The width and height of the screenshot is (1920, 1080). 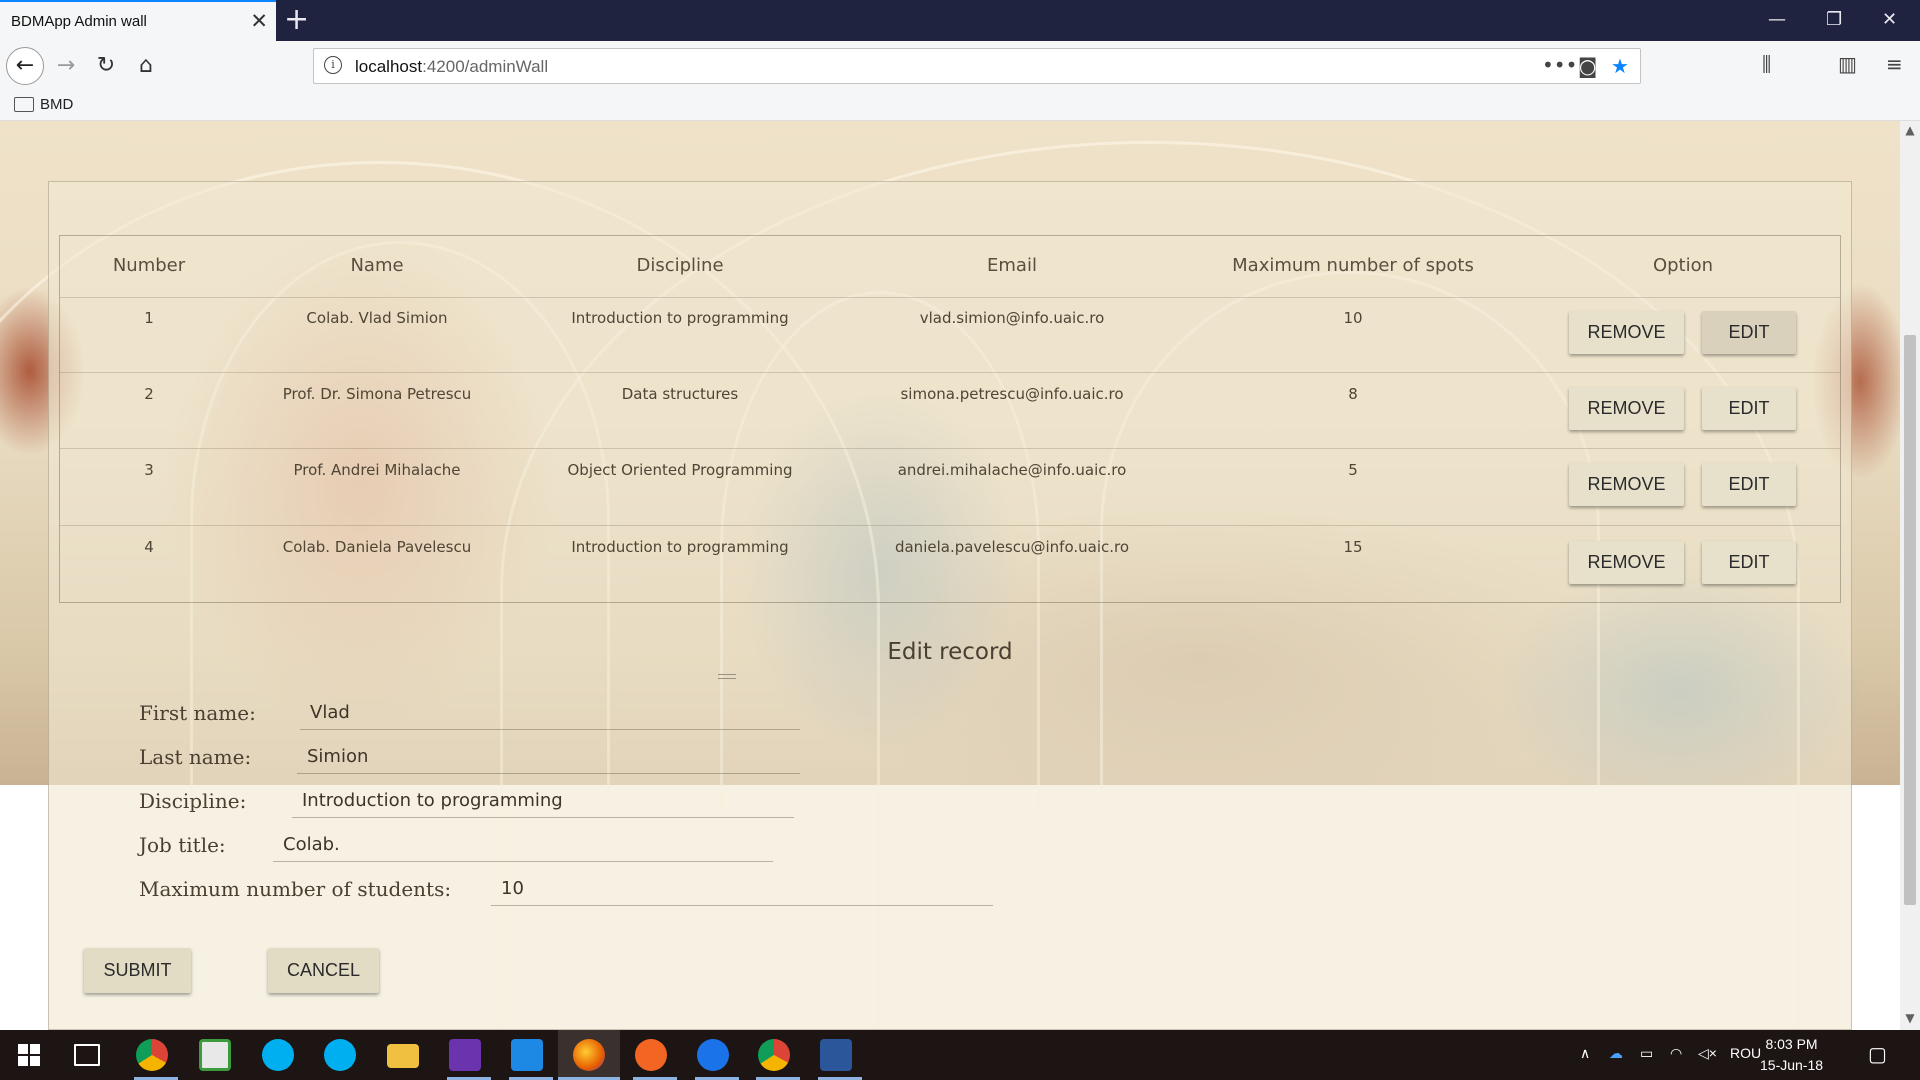 What do you see at coordinates (727, 676) in the screenshot?
I see `drag-handle-icon` at bounding box center [727, 676].